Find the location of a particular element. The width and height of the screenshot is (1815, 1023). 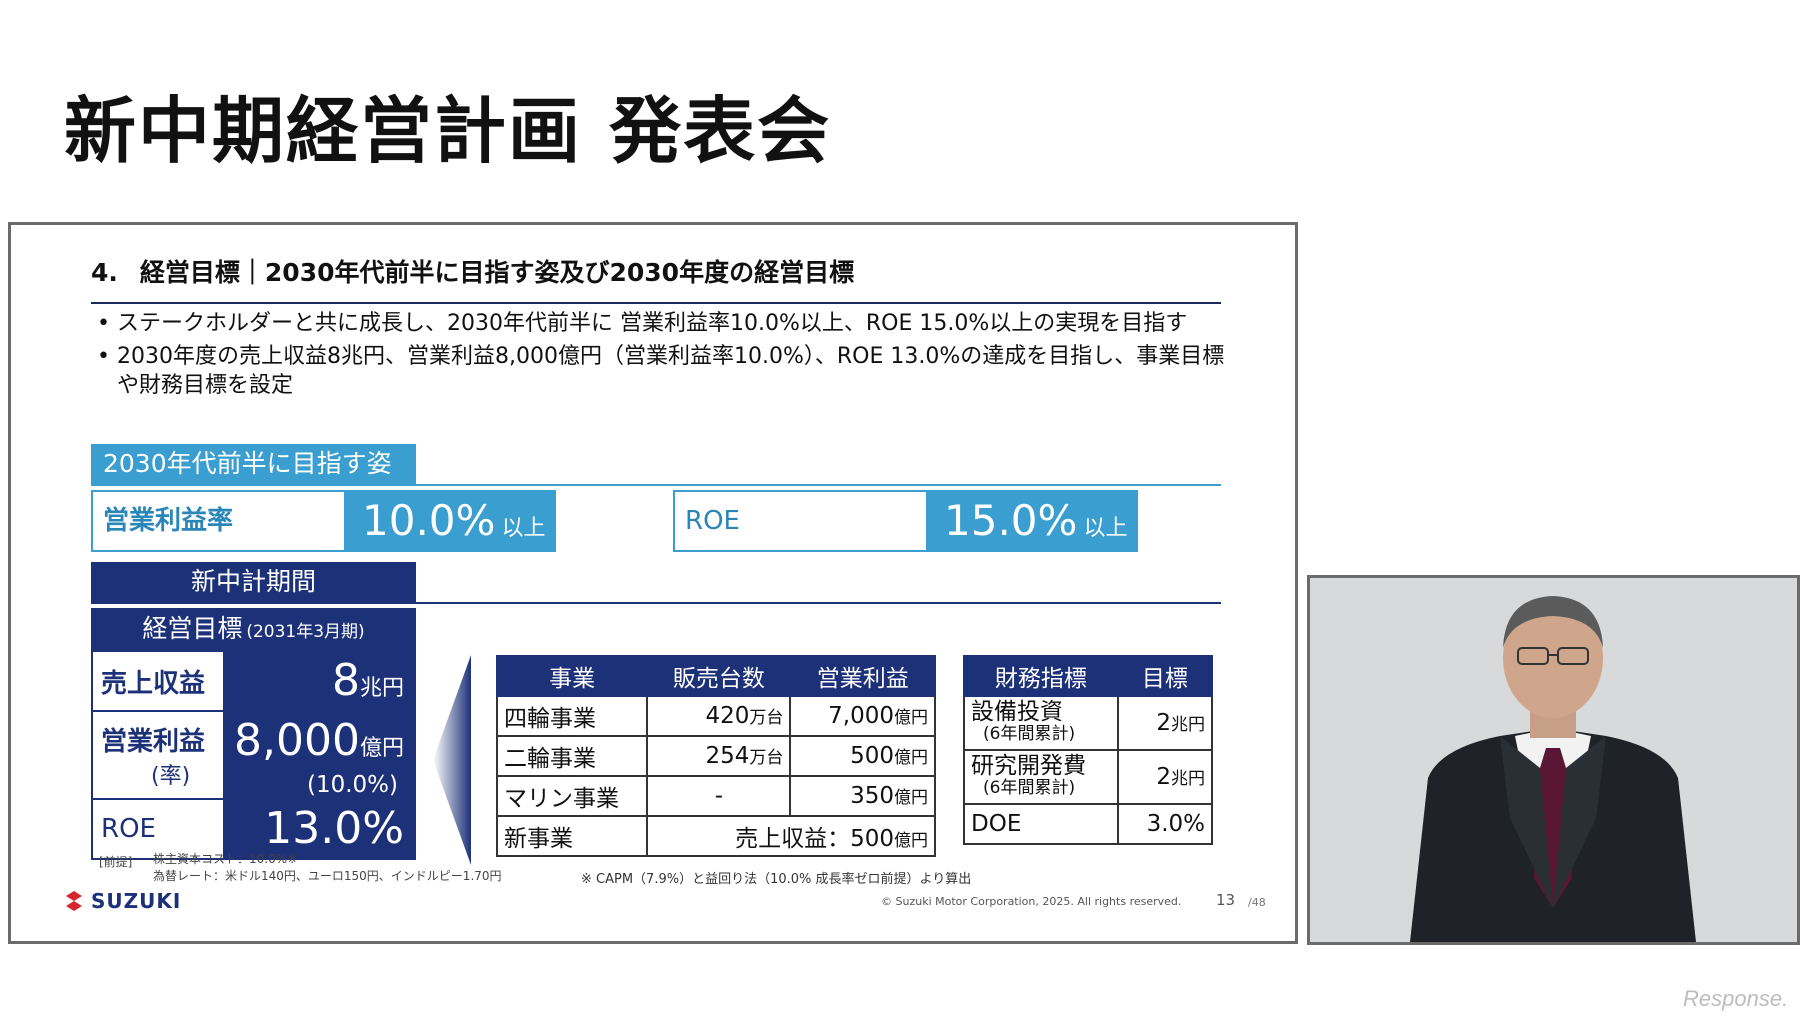

table-row: 新事業 売上収益：500億円 is located at coordinates (715, 836).